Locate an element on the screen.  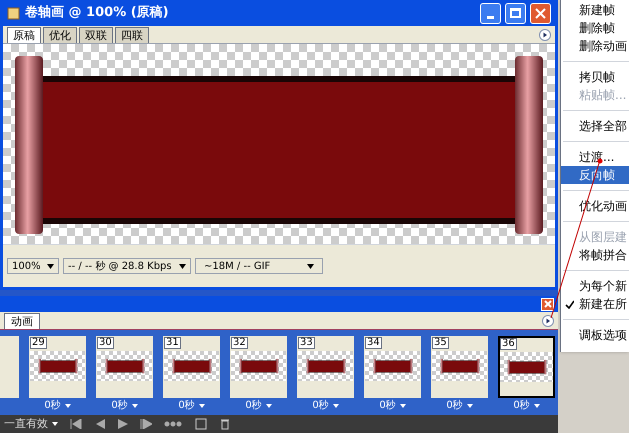
animation-frame: 30 is located at coordinates (124, 367).